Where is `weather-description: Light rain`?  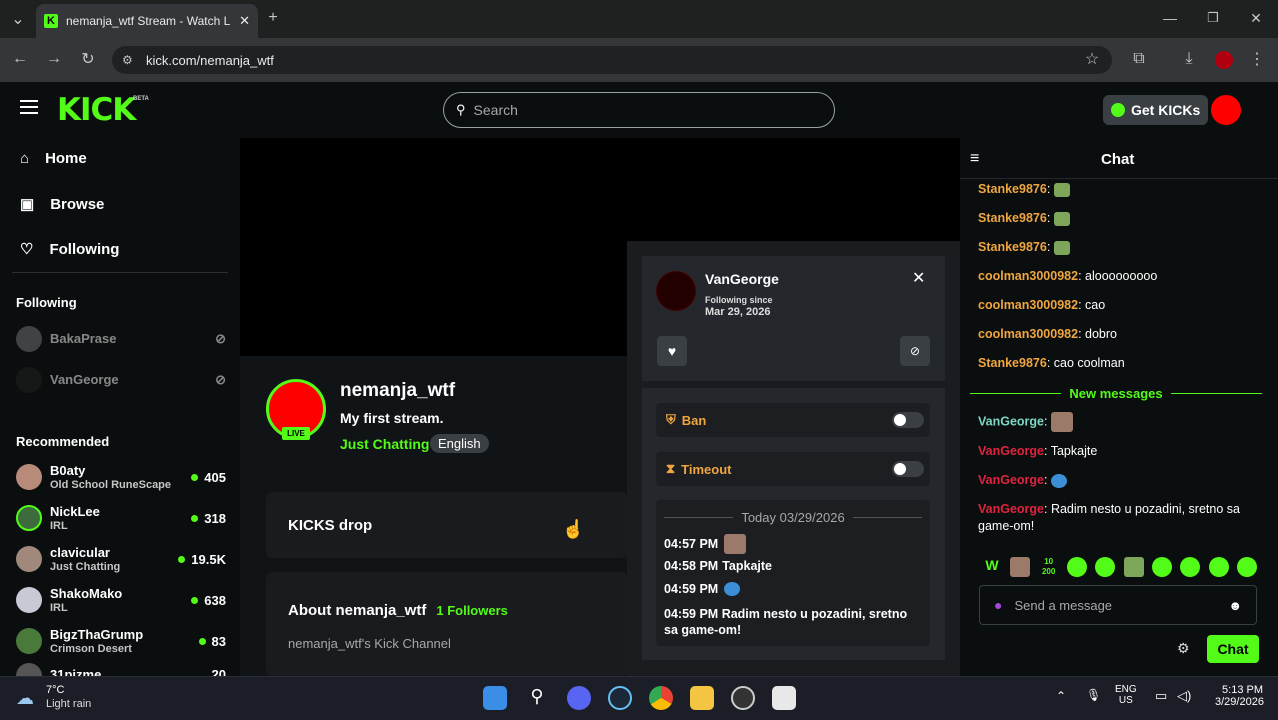
weather-description: Light rain is located at coordinates (68, 704).